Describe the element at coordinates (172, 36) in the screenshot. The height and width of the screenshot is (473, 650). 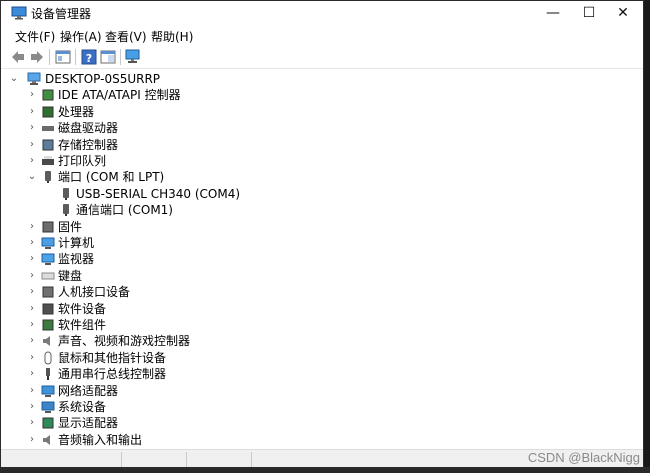
I see `menu-help: 帮助(H)` at that location.